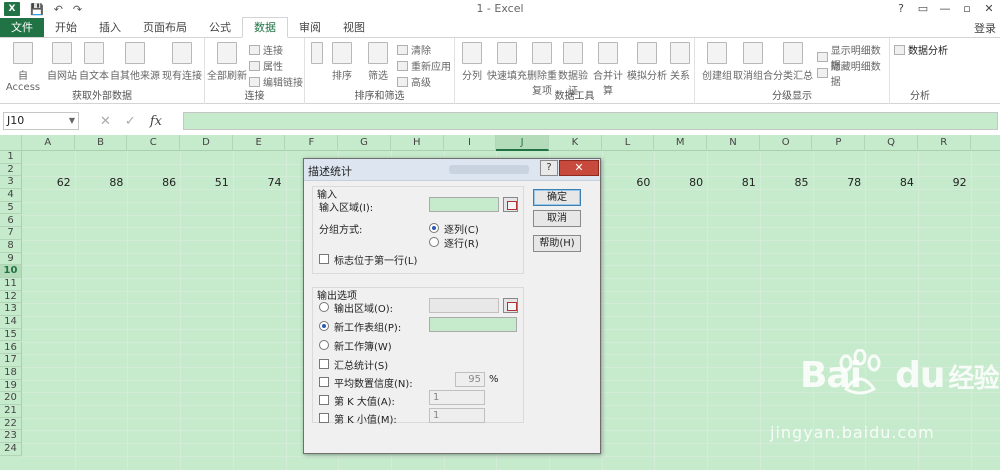 This screenshot has height=470, width=1000. I want to click on row-header-20: 20, so click(11, 398).